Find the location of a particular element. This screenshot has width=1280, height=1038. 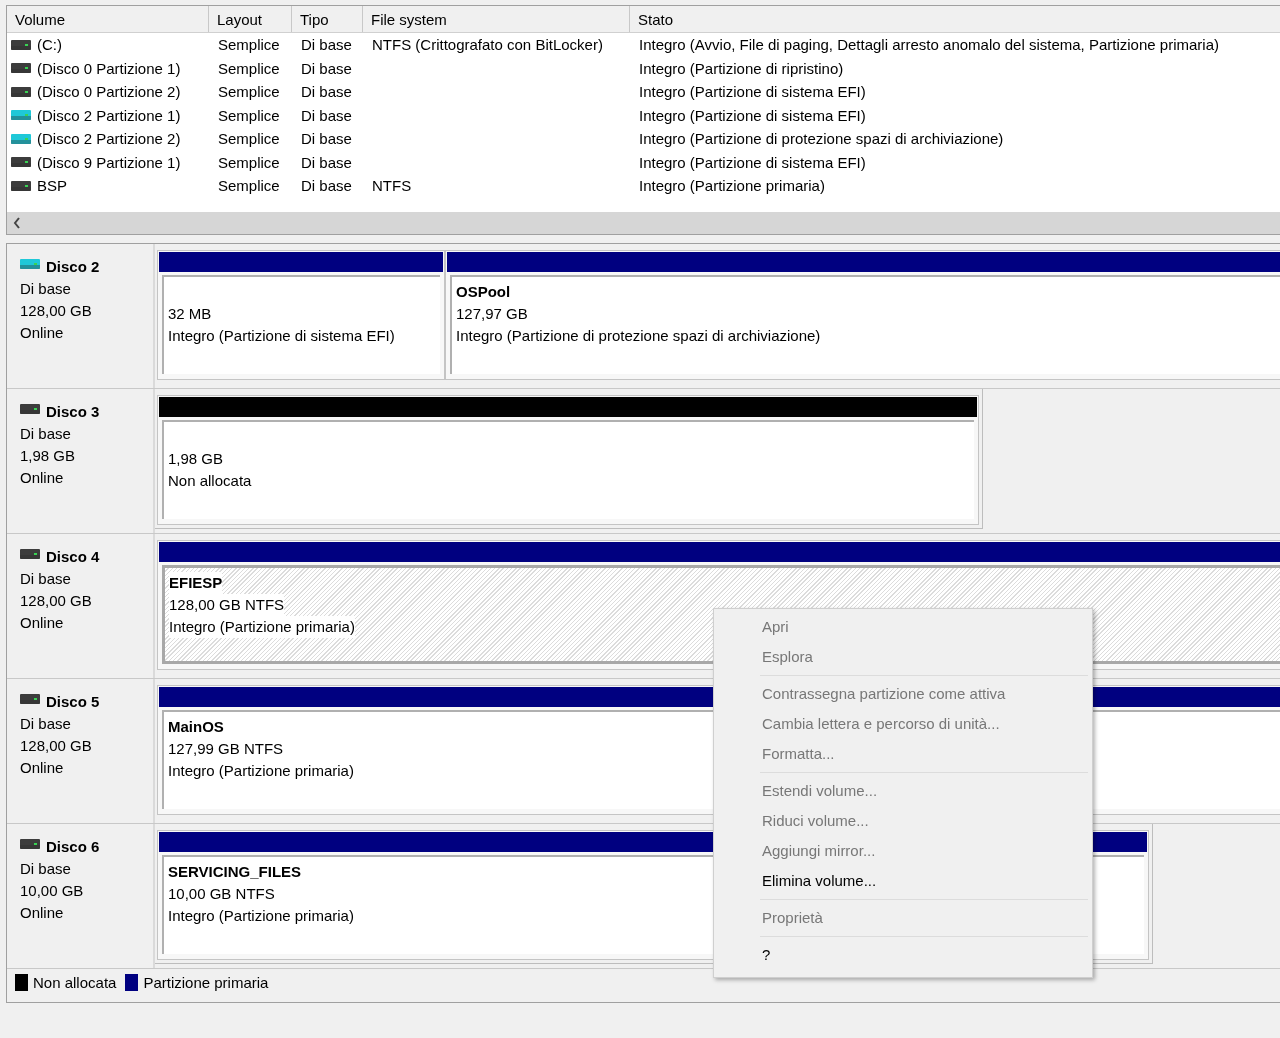

partition-size: 32 MB is located at coordinates (190, 314).